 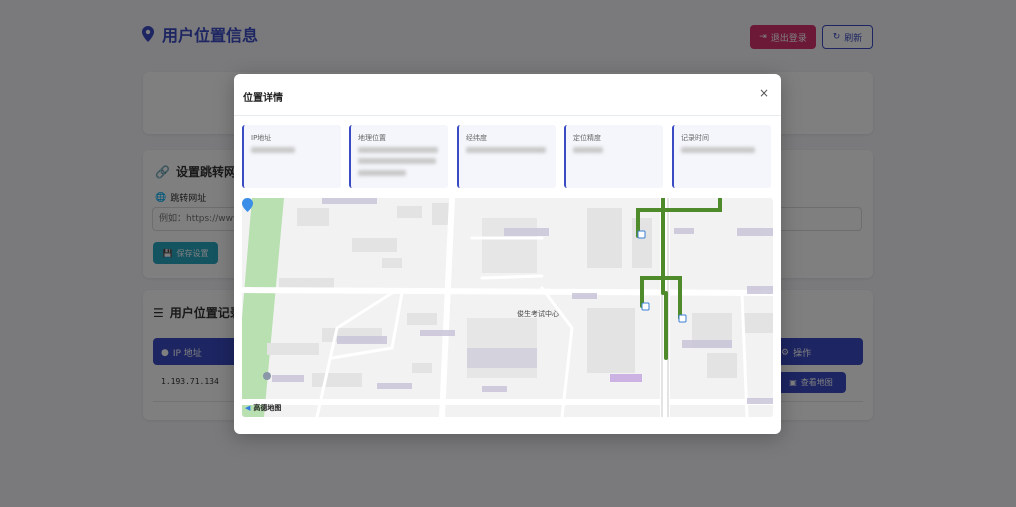 I want to click on info-card-label: 定位精度, so click(x=587, y=138).